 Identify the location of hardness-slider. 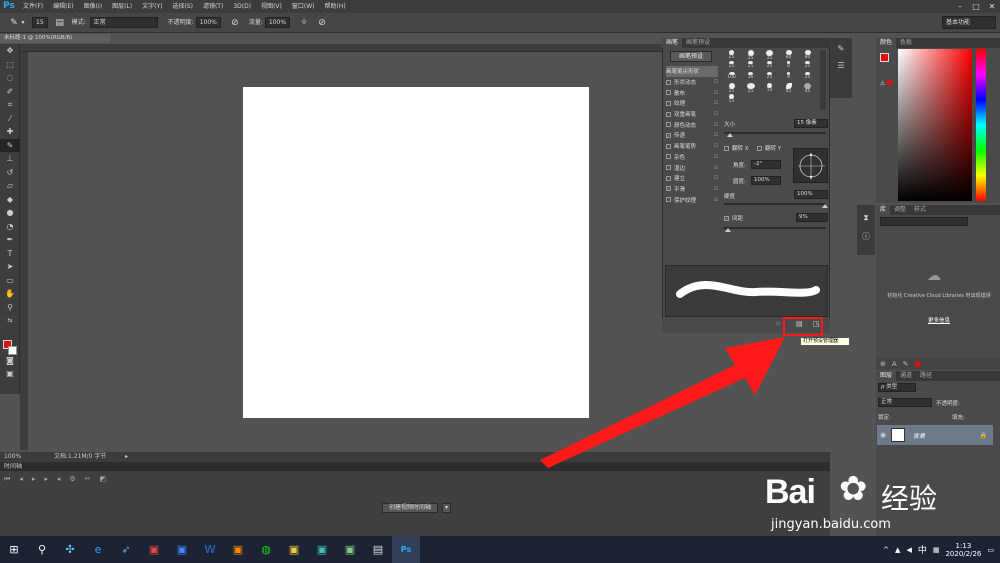
(775, 204).